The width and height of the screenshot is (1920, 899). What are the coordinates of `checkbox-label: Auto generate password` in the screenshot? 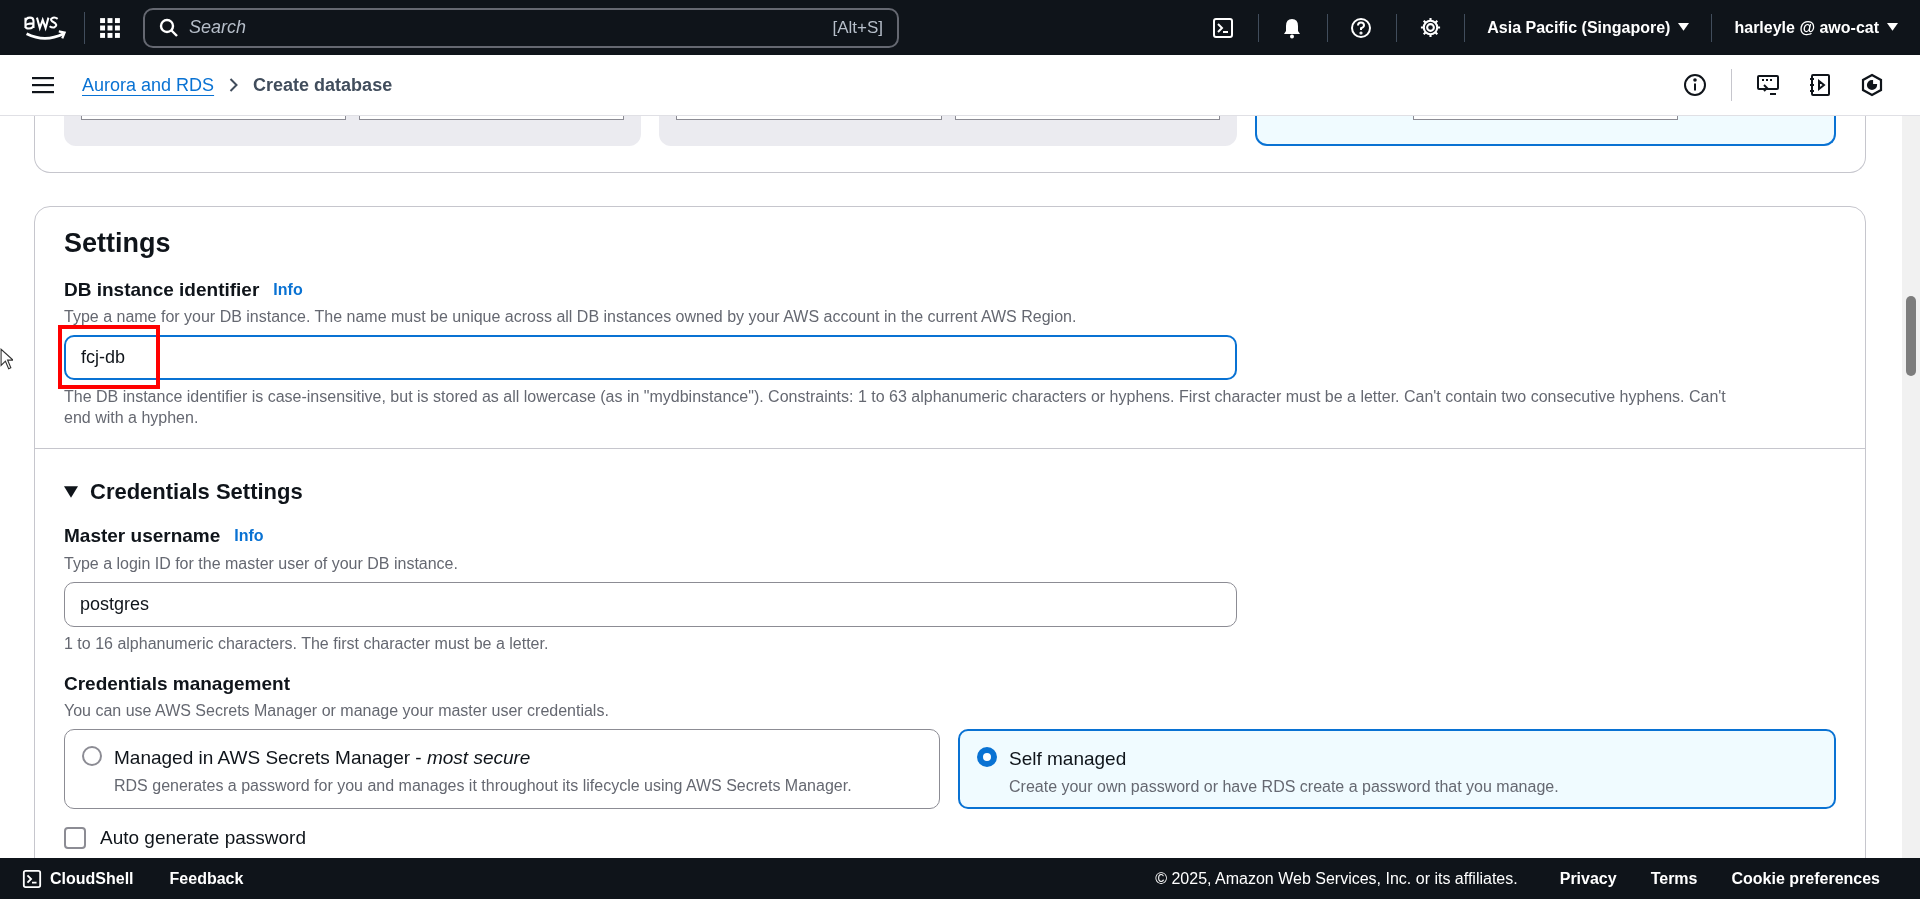 It's located at (203, 838).